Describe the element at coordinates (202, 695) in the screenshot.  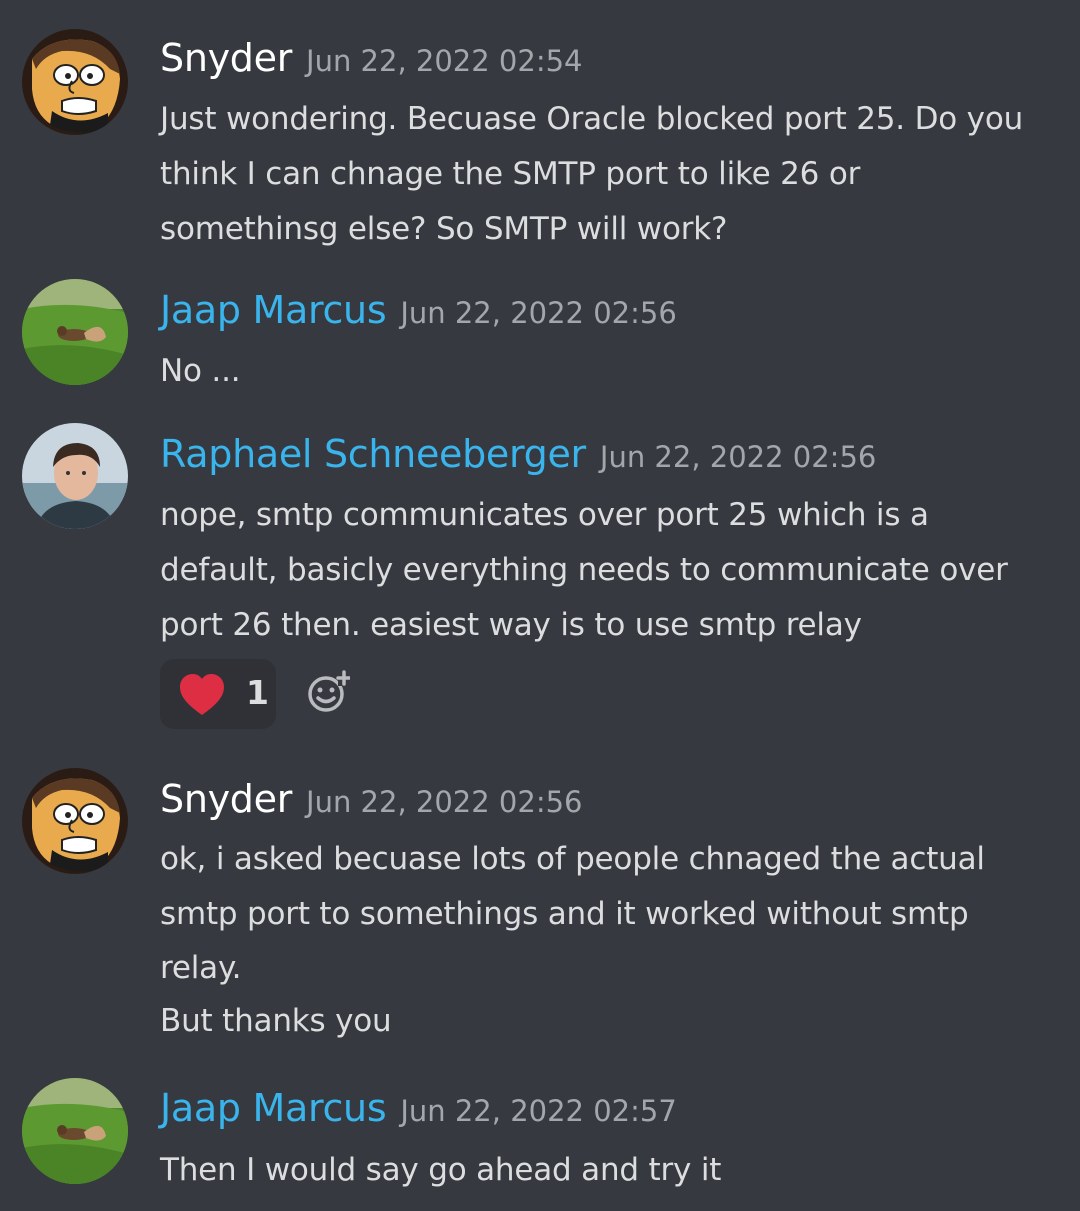
I see `red-heart-icon` at that location.